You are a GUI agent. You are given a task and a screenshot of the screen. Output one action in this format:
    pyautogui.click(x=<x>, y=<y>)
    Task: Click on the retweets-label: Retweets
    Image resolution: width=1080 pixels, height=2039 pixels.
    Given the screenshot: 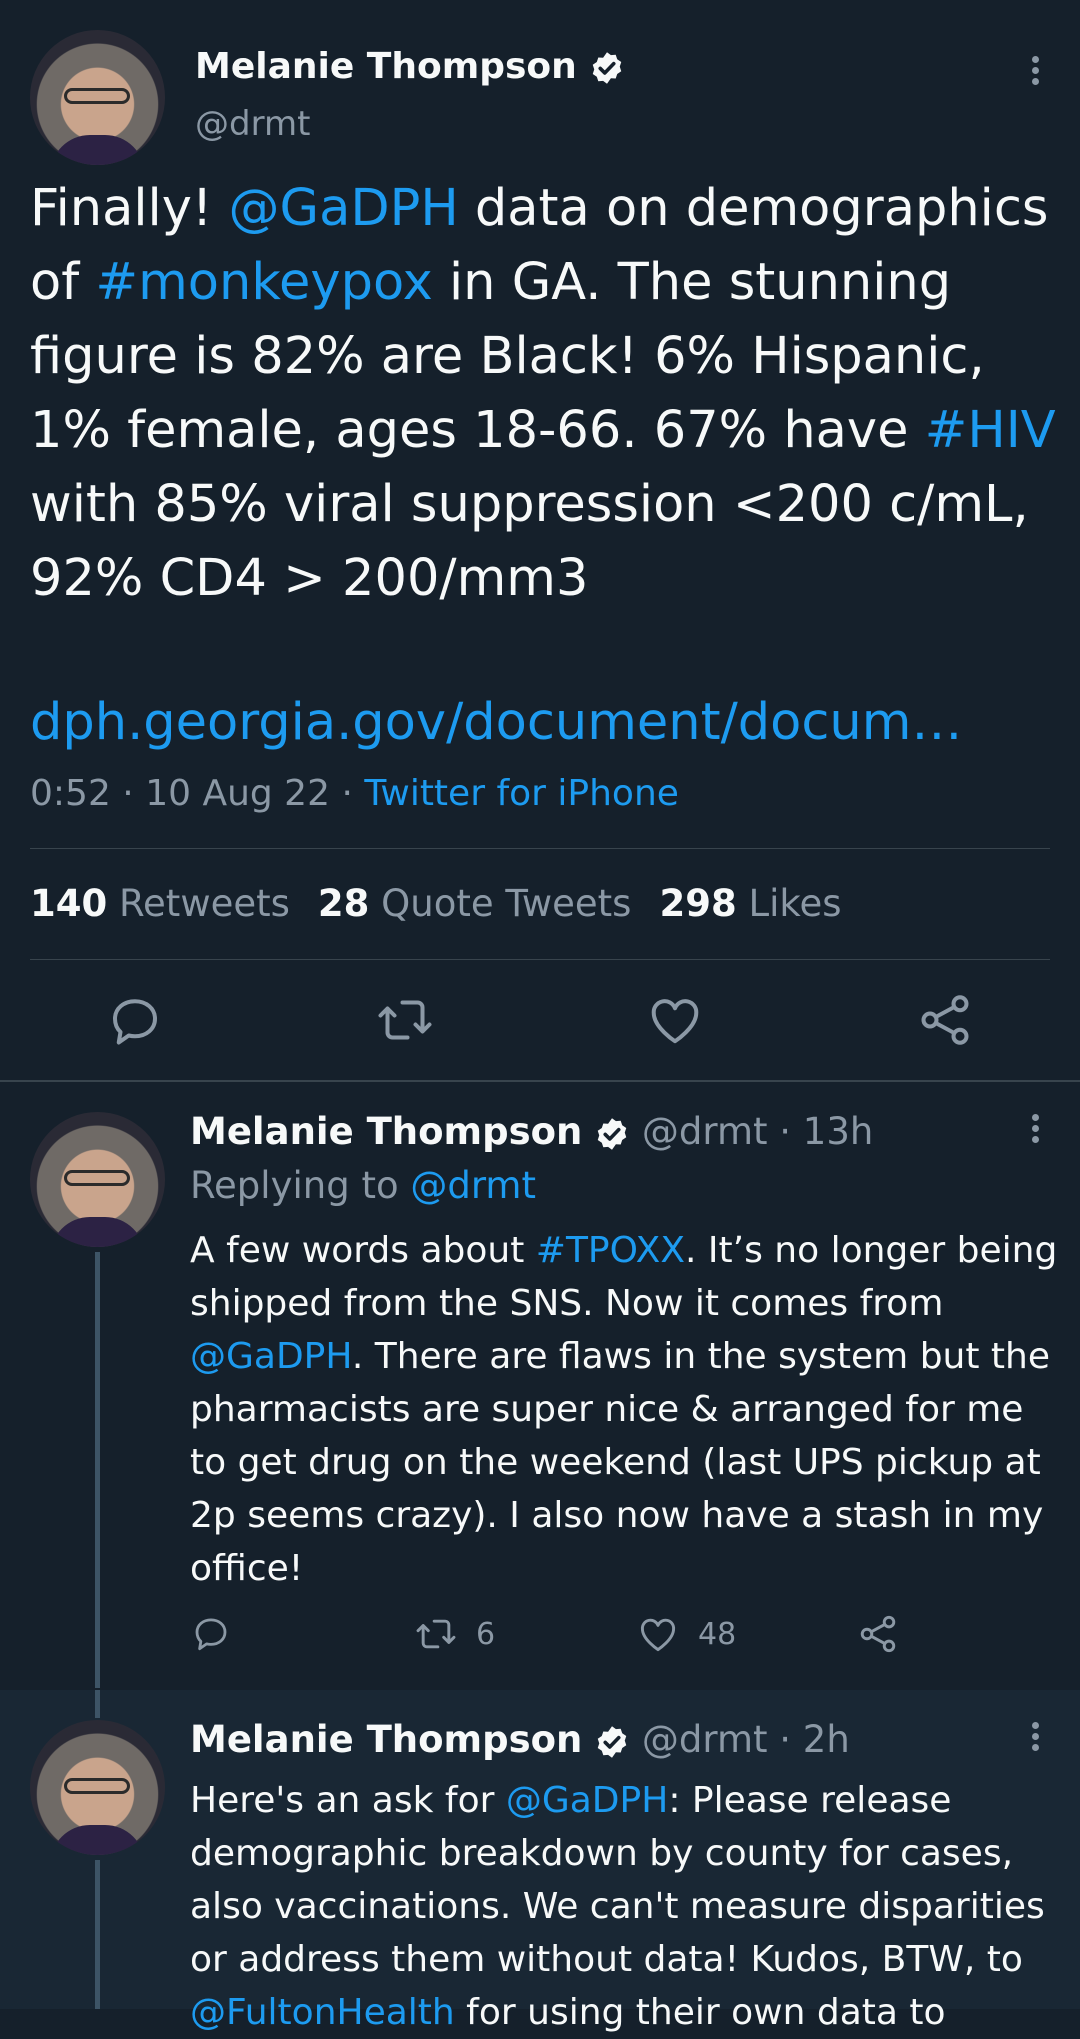 What is the action you would take?
    pyautogui.click(x=204, y=903)
    